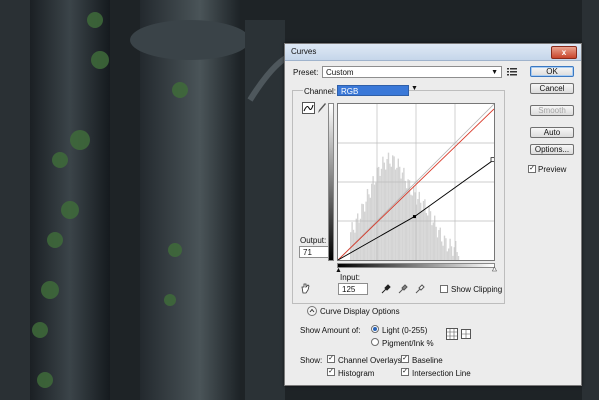  I want to click on baseline-checkbox: ✓, so click(405, 359).